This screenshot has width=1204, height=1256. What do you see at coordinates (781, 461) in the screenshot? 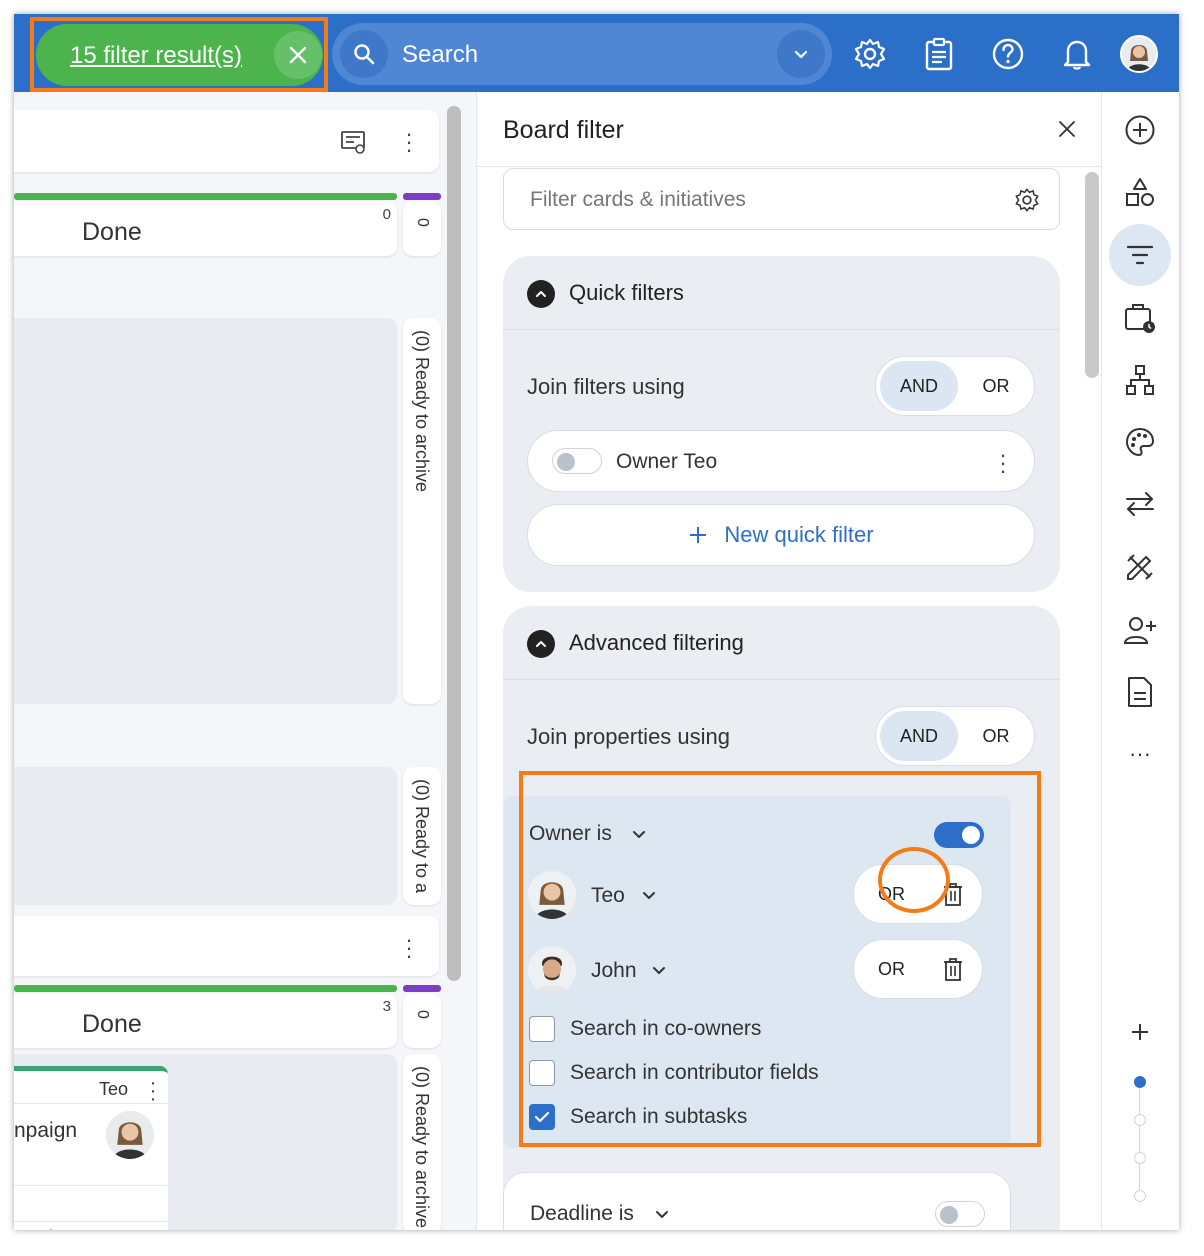
I see `quick-filter-item: Owner Teo · · ·` at bounding box center [781, 461].